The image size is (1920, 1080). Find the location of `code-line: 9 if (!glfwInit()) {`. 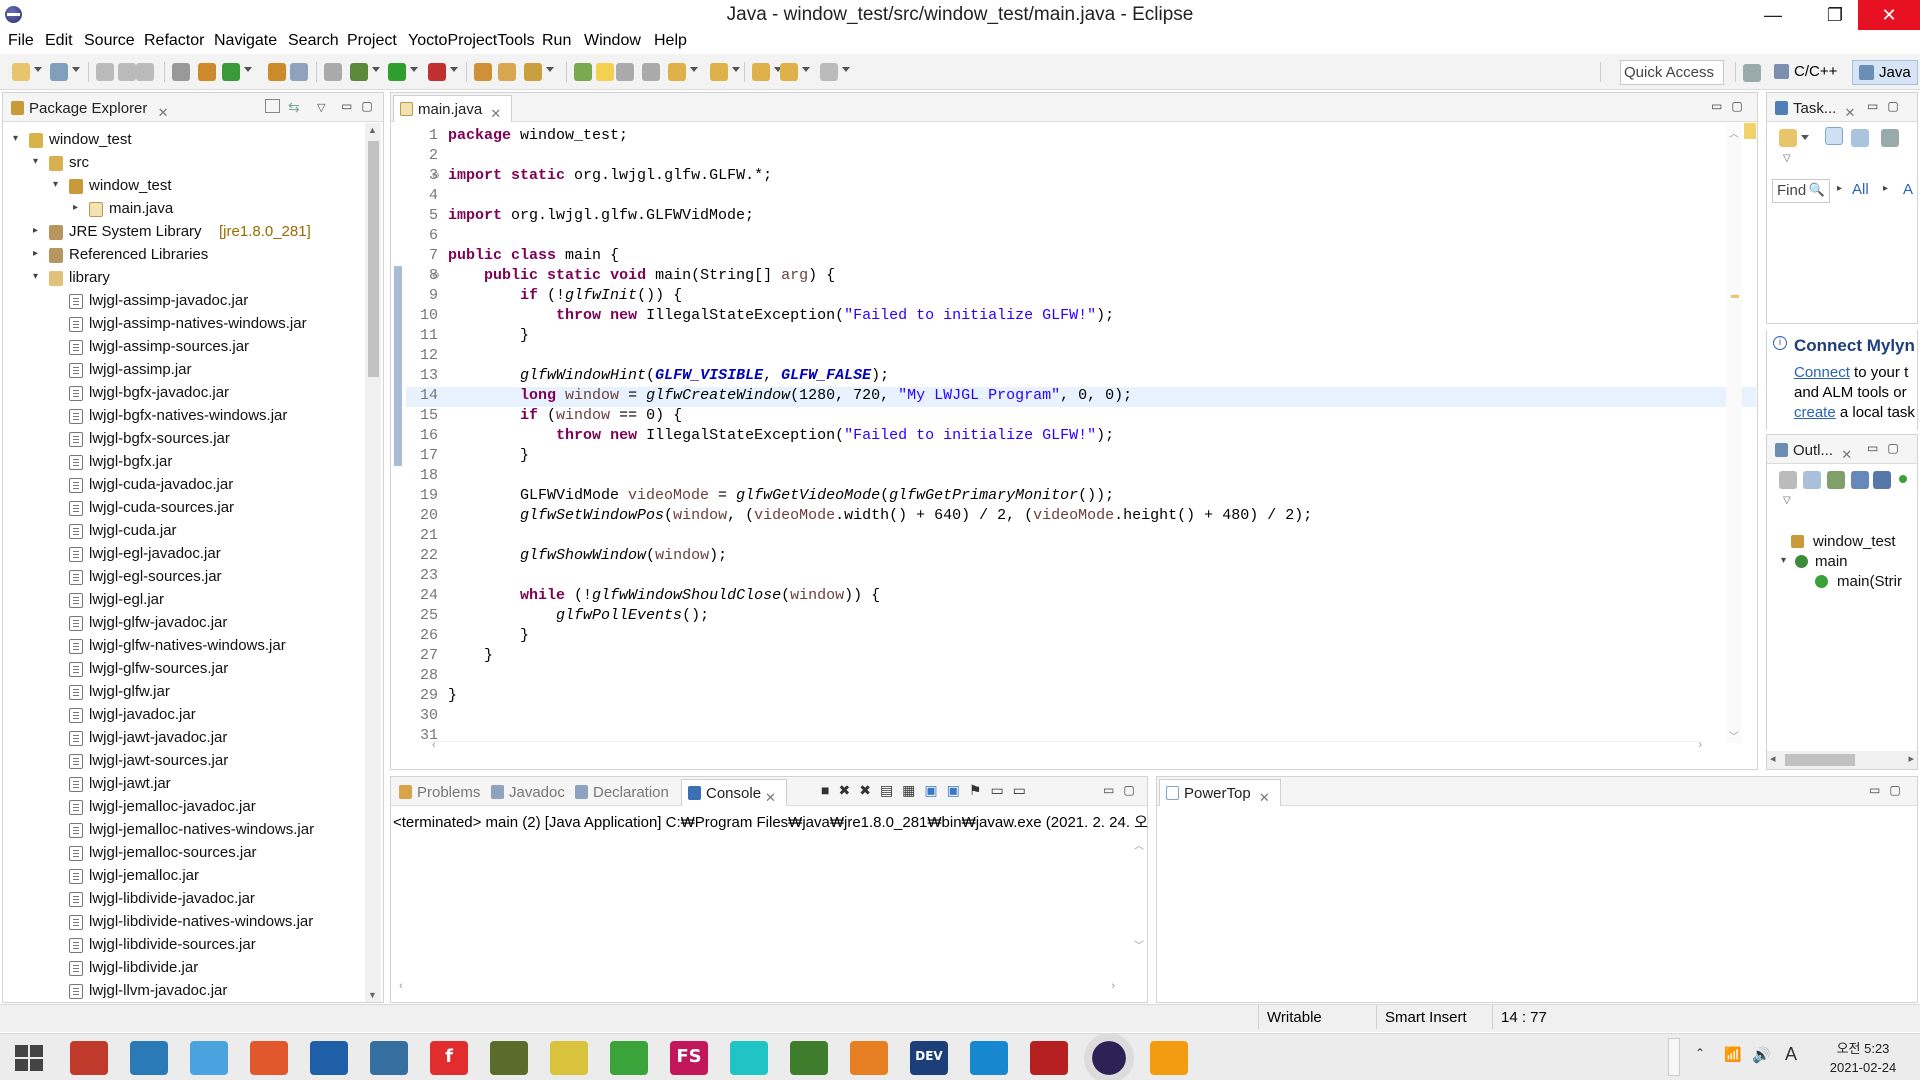

code-line: 9 if (!glfwInit()) { is located at coordinates (1081, 297).